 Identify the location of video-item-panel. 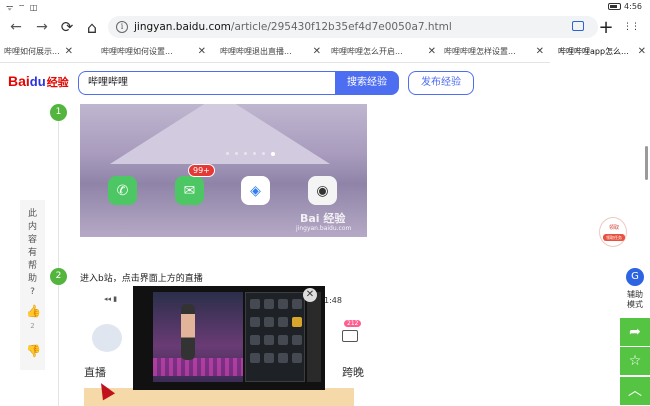
(275, 337).